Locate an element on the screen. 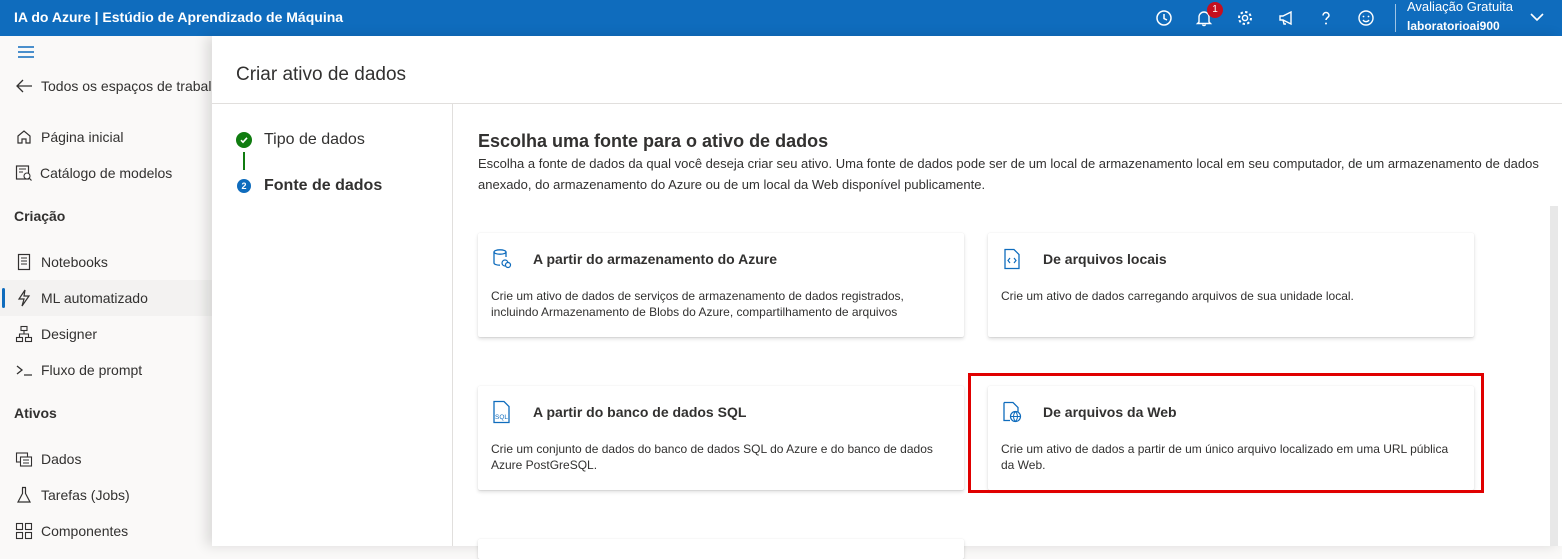 The height and width of the screenshot is (559, 1562). sidebar-item-label: Fluxo de prompt is located at coordinates (92, 370).